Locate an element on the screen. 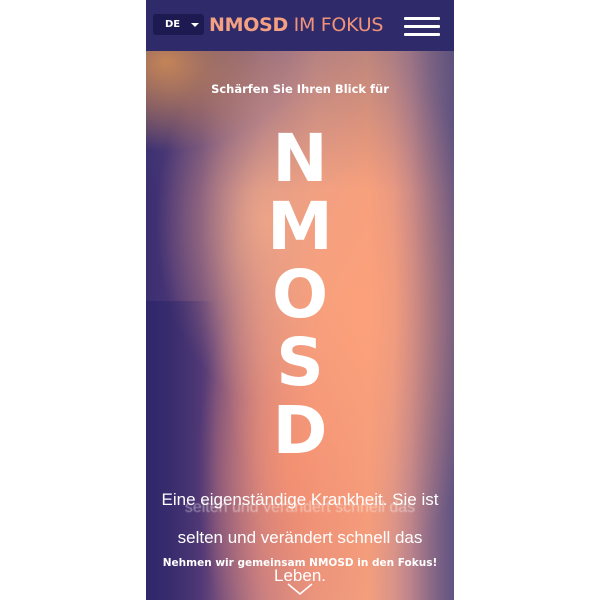 The height and width of the screenshot is (600, 600). title-letter: D is located at coordinates (300, 430).